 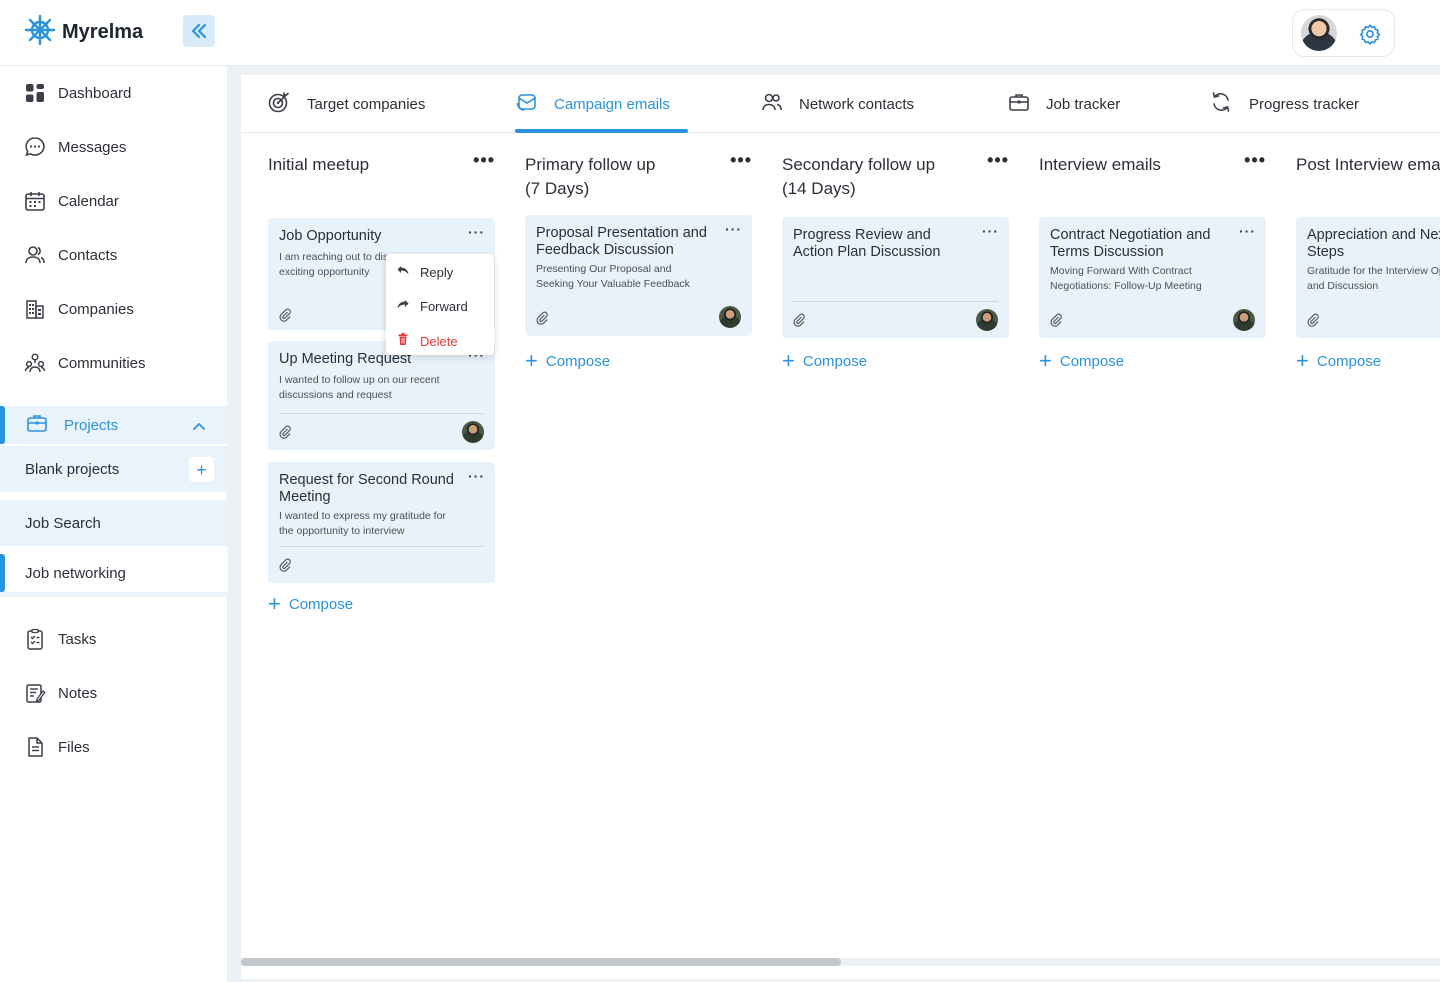 I want to click on sidebar-item-projects: Projects, so click(x=114, y=425).